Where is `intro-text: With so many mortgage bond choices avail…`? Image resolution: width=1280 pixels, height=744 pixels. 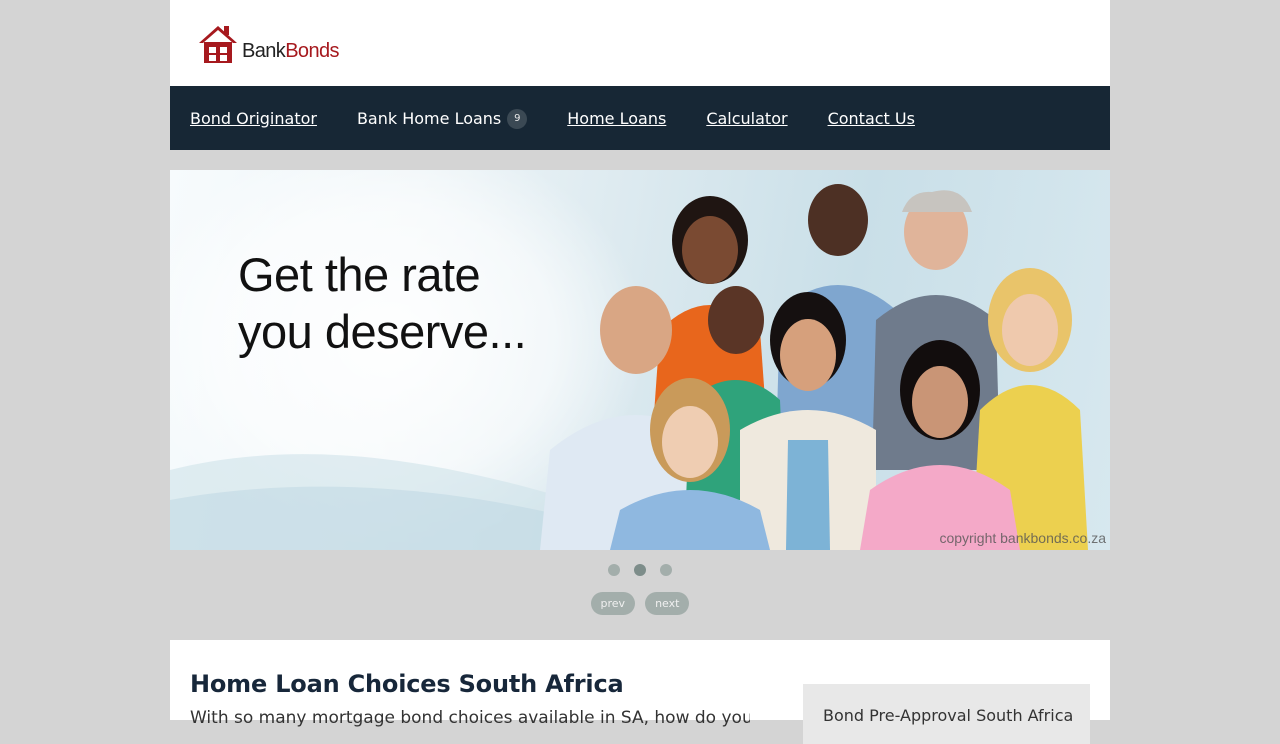
intro-text: With so many mortgage bond choices avail… is located at coordinates (470, 718).